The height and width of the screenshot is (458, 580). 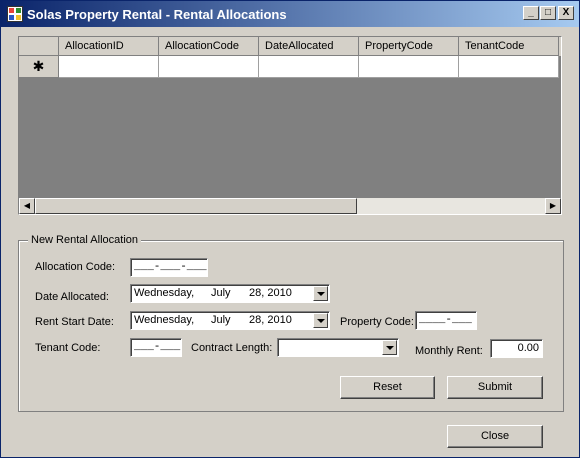 I want to click on cell-allocation-id, so click(x=109, y=67).